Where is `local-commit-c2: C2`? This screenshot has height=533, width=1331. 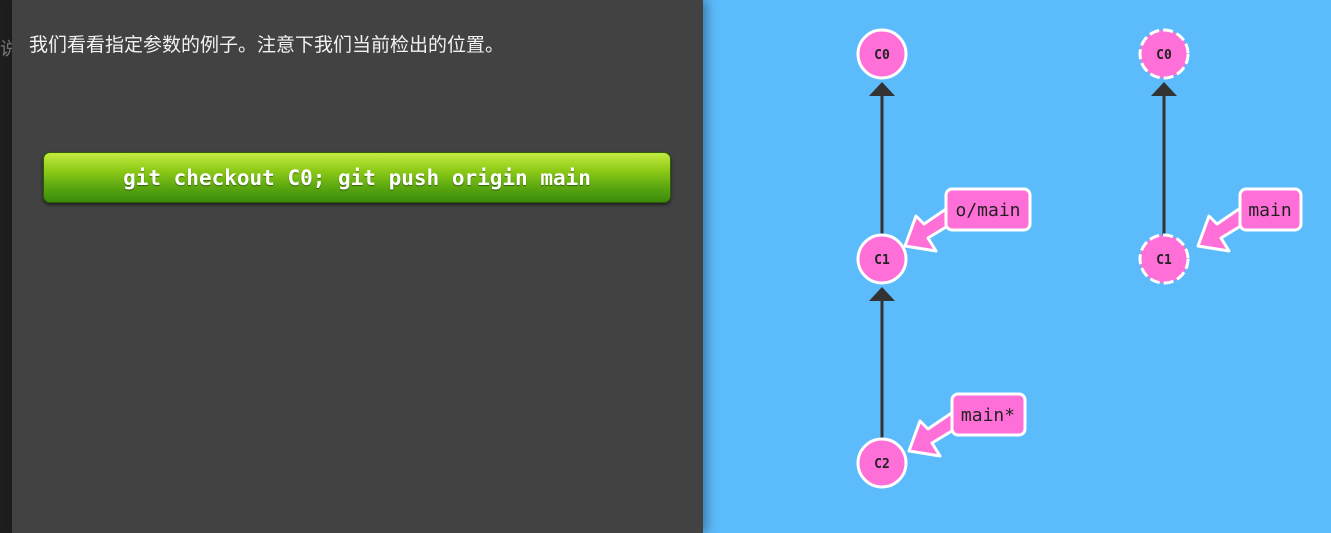
local-commit-c2: C2 is located at coordinates (882, 463).